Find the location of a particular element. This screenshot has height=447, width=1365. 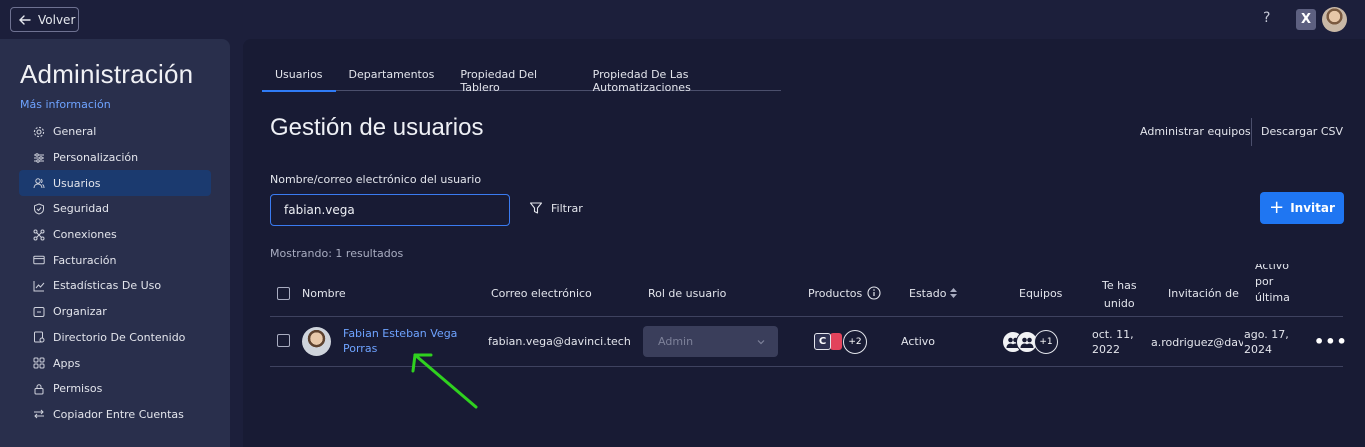

products-cell: C +2 is located at coordinates (840, 342).